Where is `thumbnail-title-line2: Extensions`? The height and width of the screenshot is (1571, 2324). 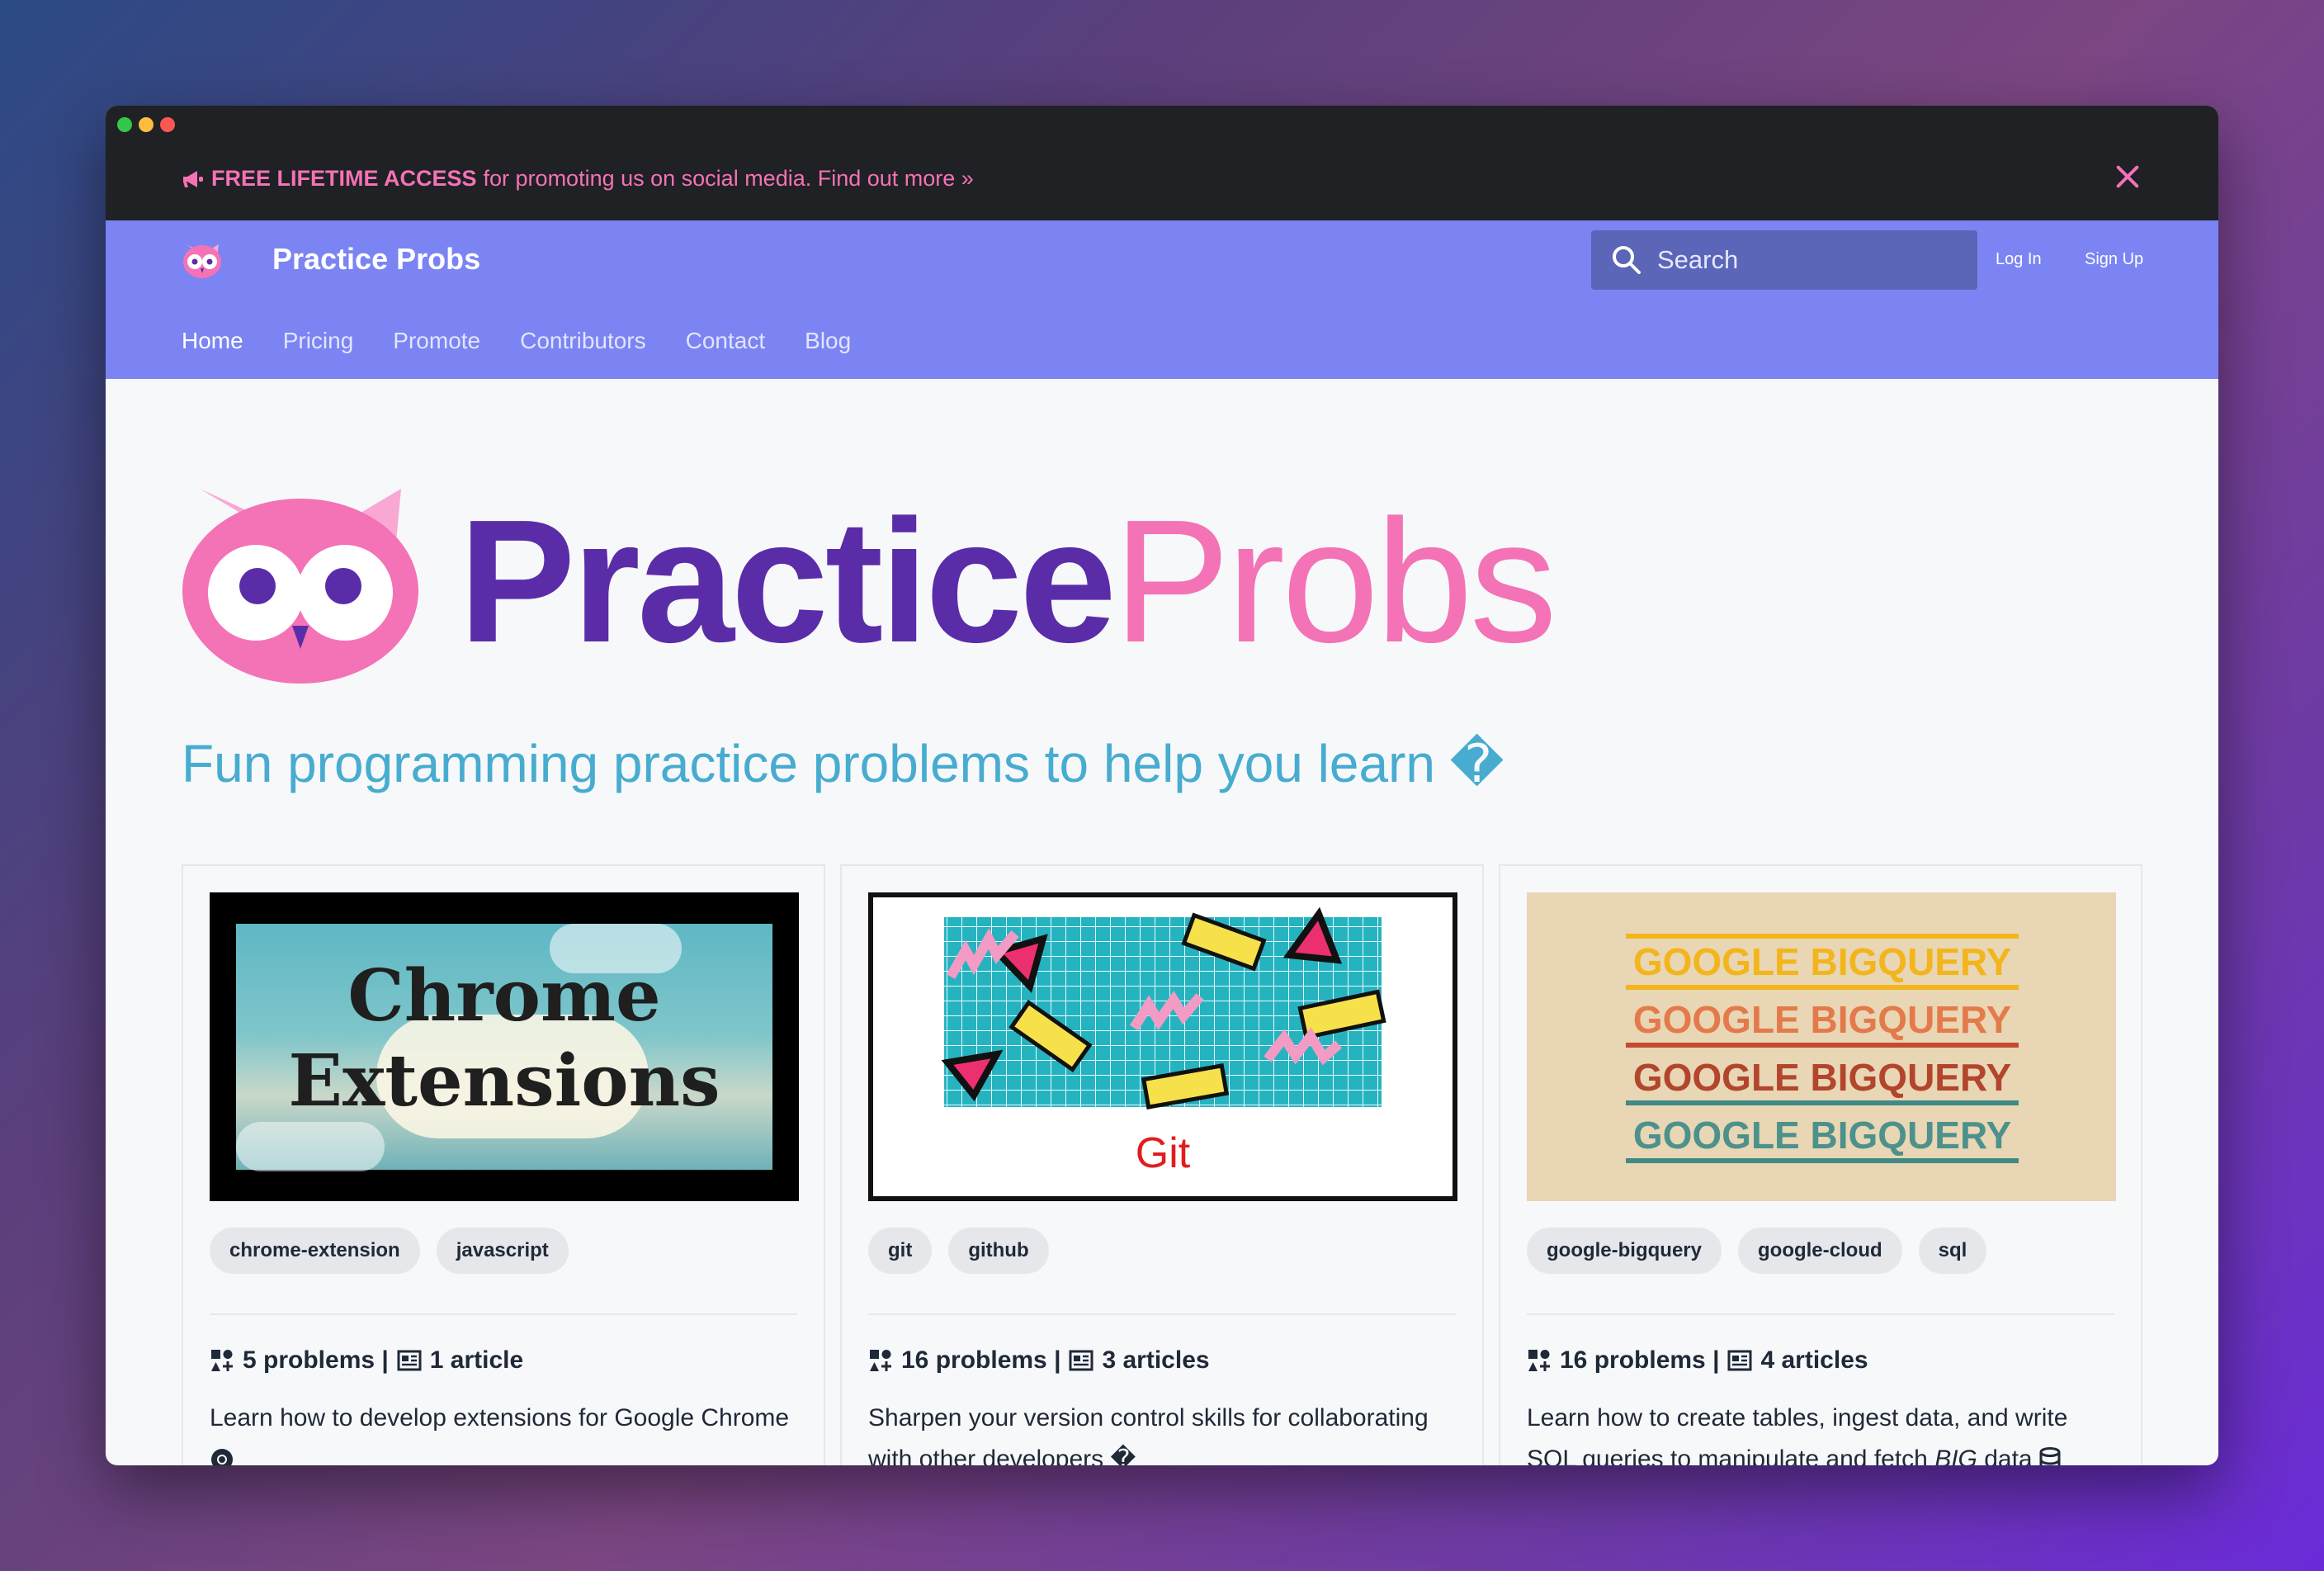
thumbnail-title-line2: Extensions is located at coordinates (504, 1081).